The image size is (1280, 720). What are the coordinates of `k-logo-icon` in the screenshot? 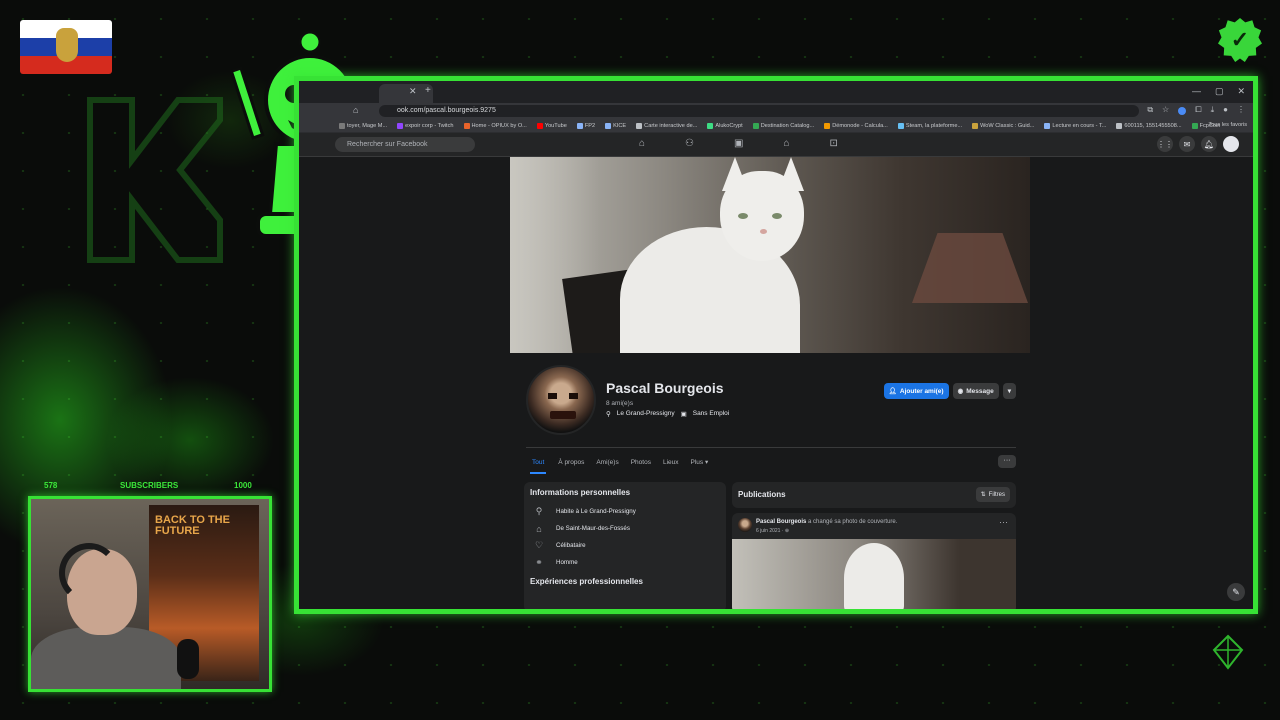 It's located at (155, 180).